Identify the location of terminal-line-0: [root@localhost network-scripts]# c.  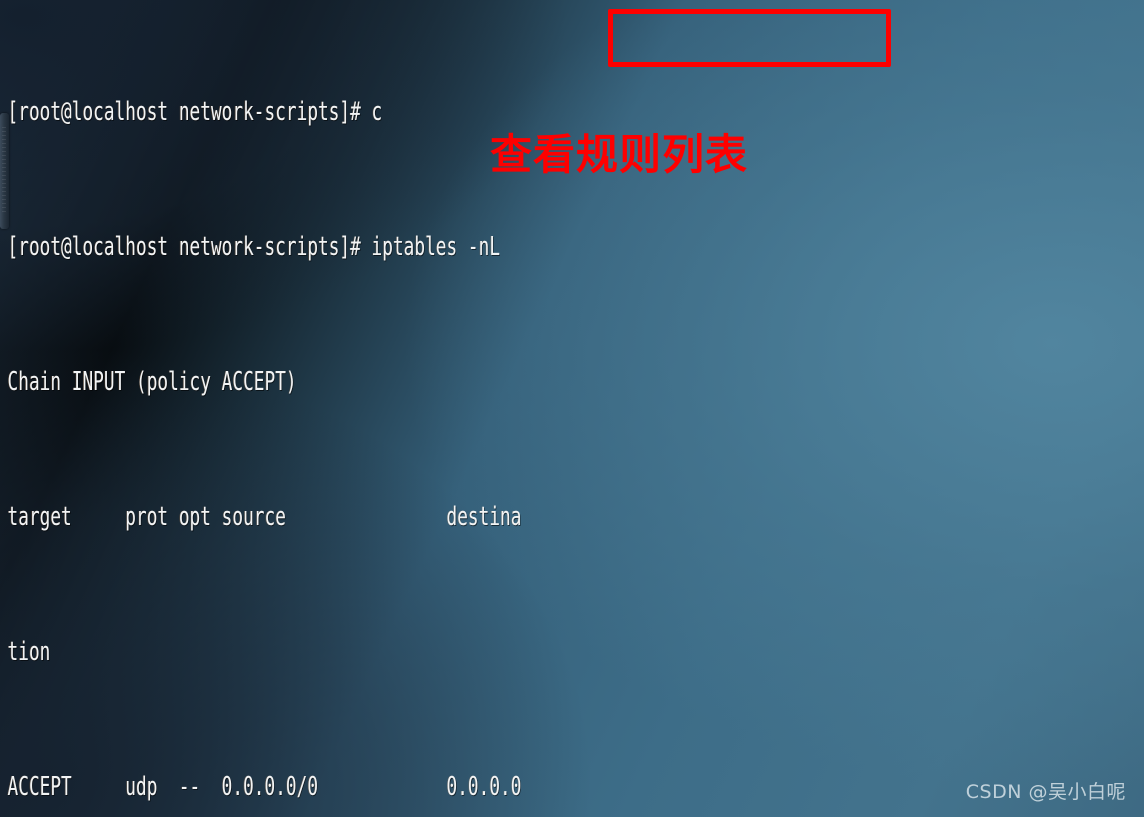
(195, 112).